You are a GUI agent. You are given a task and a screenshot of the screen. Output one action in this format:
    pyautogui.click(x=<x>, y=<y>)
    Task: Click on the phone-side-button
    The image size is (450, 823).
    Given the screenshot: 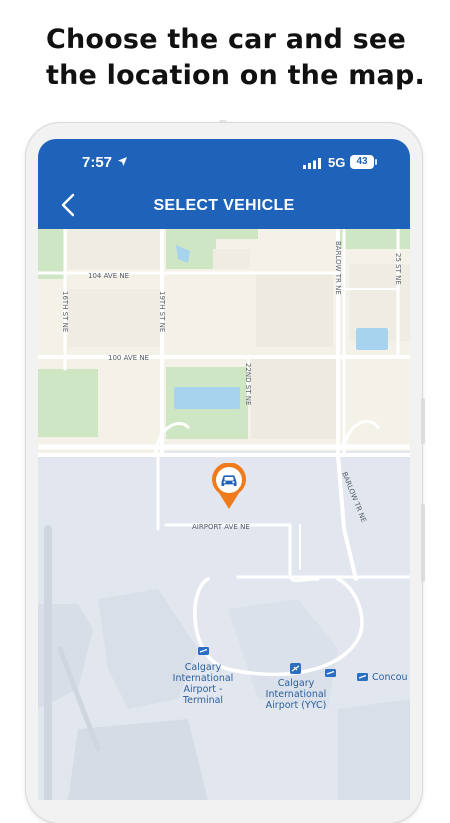 What is the action you would take?
    pyautogui.click(x=423, y=421)
    